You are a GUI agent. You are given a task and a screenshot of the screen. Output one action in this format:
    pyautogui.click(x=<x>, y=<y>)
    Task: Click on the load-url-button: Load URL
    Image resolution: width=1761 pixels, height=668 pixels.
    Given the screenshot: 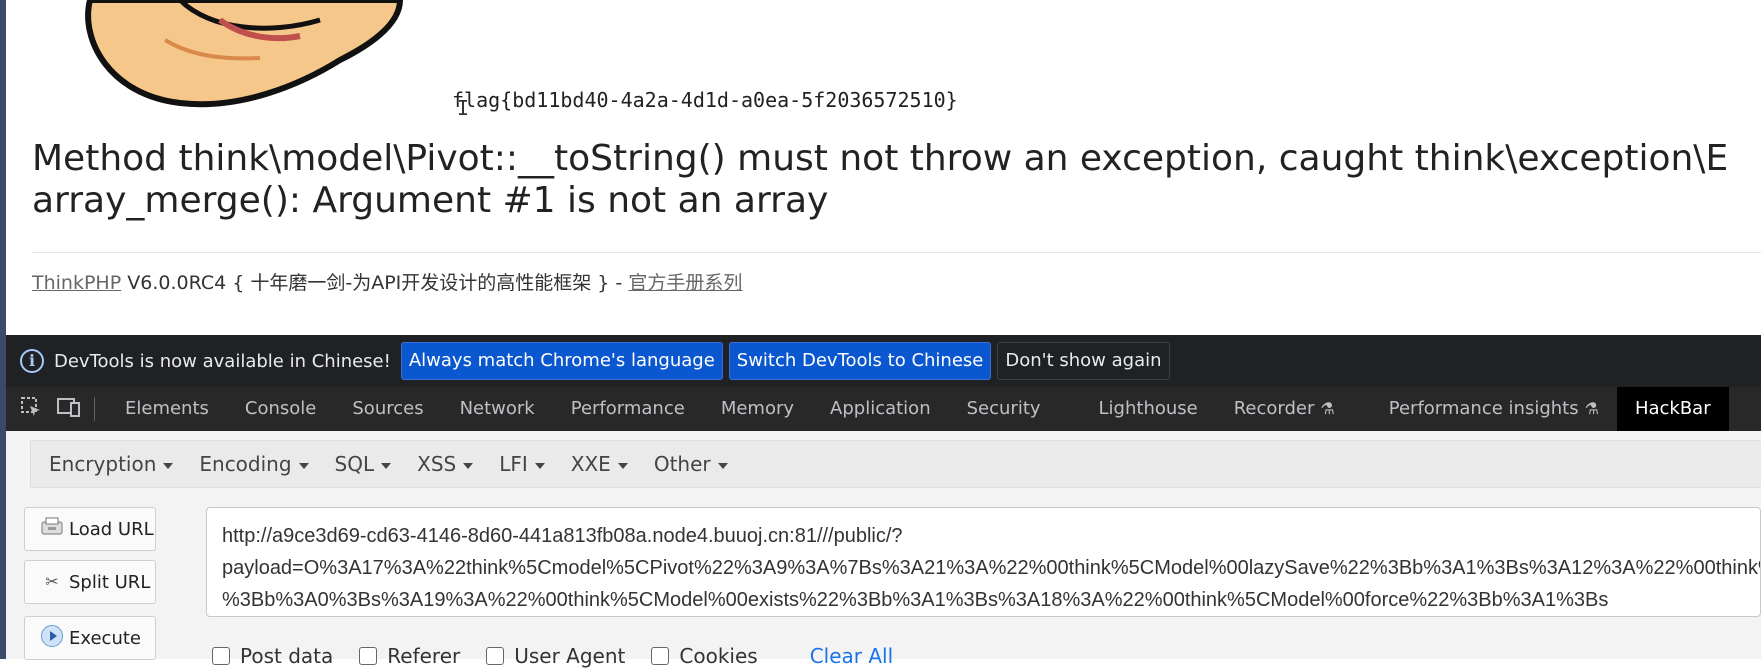 What is the action you would take?
    pyautogui.click(x=90, y=529)
    